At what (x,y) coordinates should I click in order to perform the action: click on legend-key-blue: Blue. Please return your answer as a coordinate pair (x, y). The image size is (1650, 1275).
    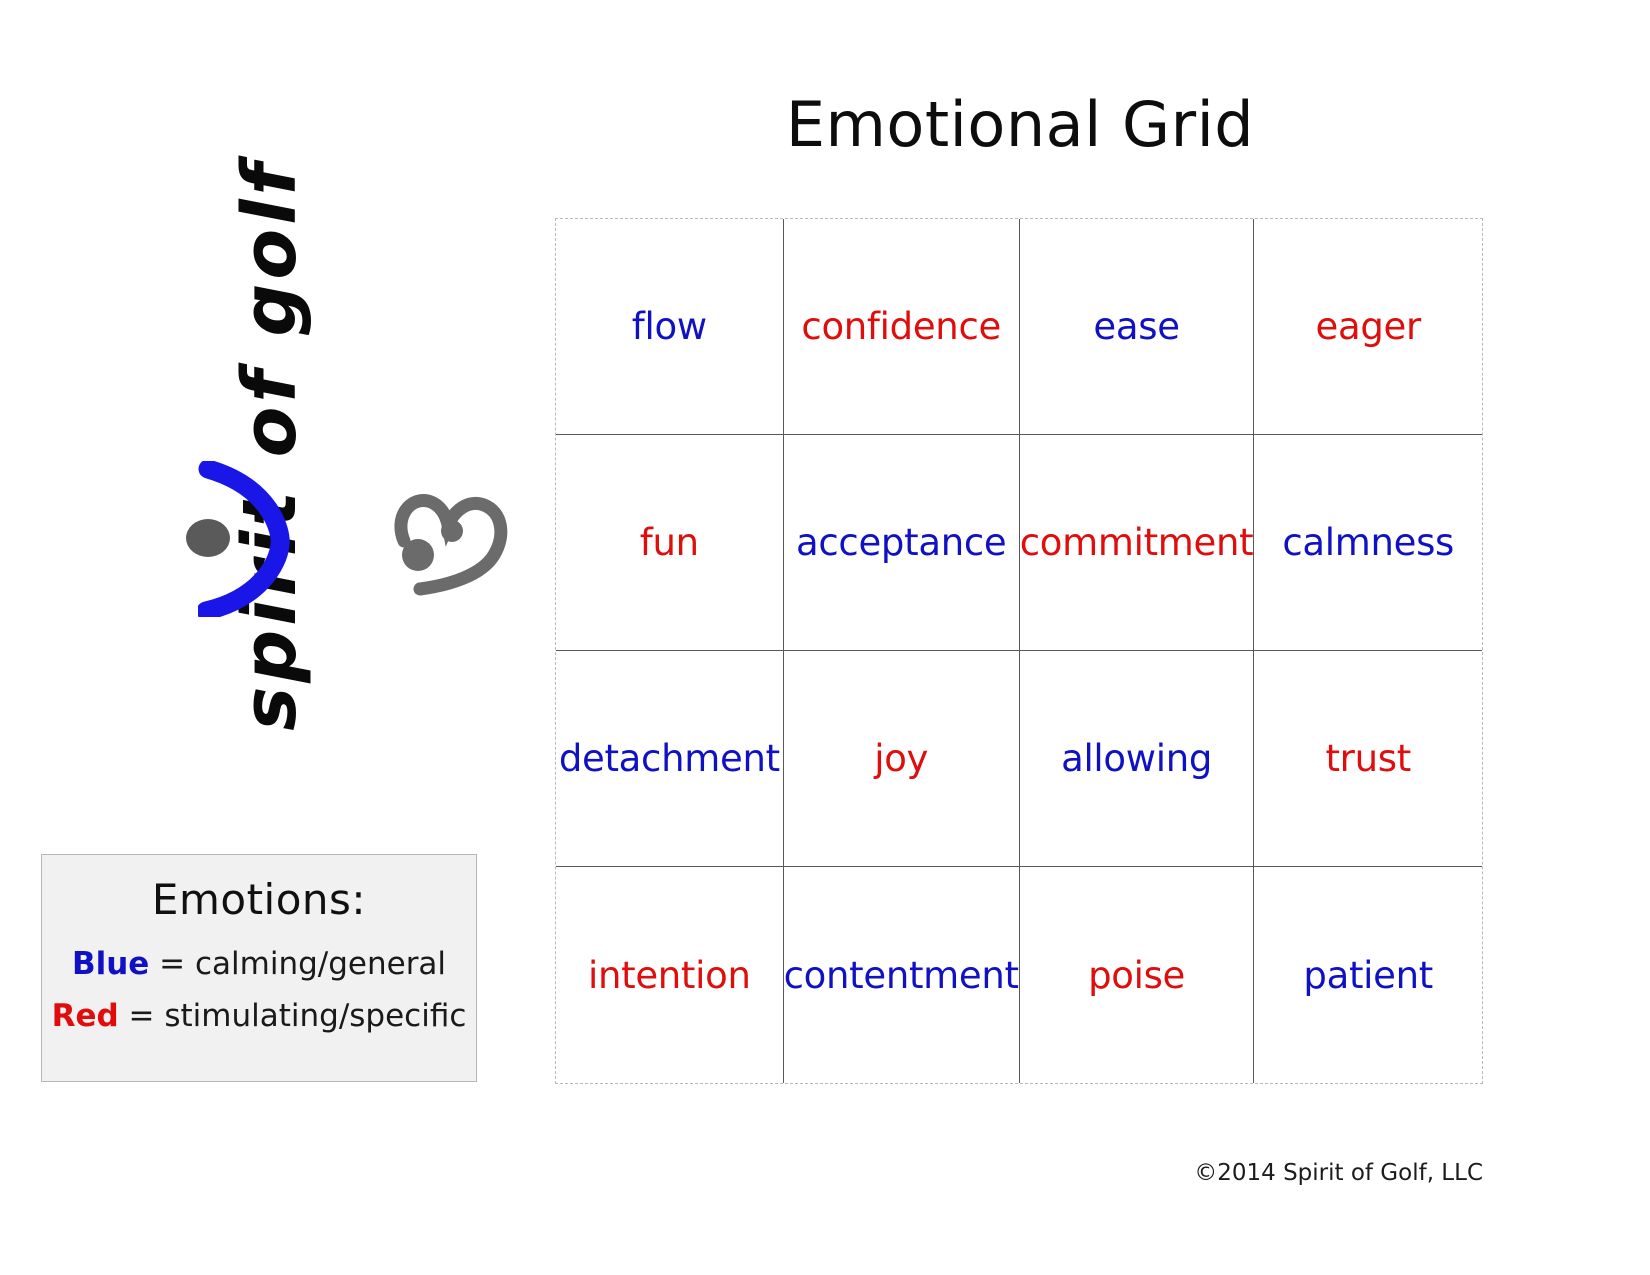
    Looking at the image, I should click on (110, 964).